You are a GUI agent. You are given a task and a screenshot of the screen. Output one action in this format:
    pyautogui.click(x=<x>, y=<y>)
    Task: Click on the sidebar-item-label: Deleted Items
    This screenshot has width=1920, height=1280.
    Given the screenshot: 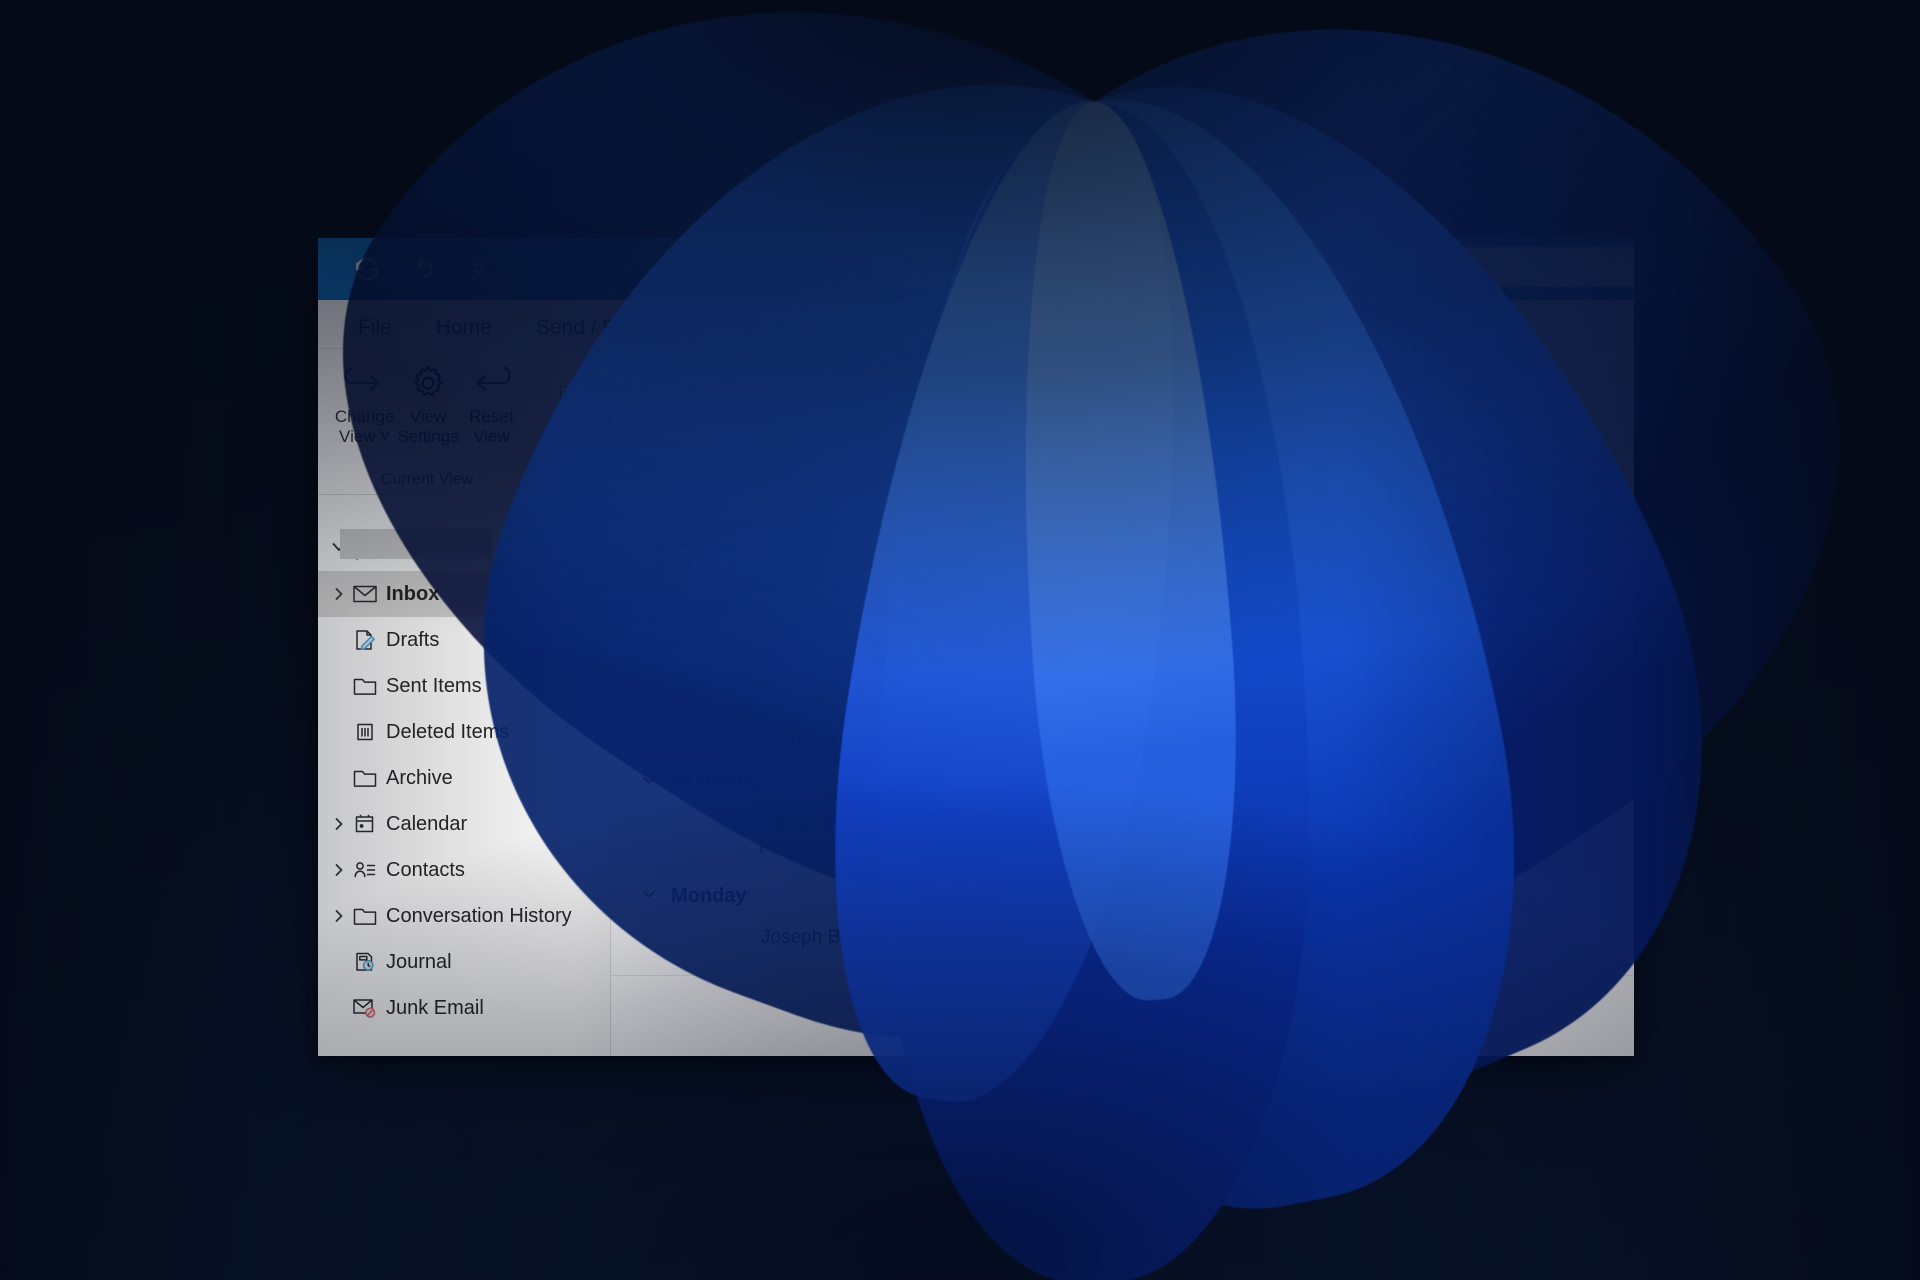 What is the action you would take?
    pyautogui.click(x=448, y=731)
    